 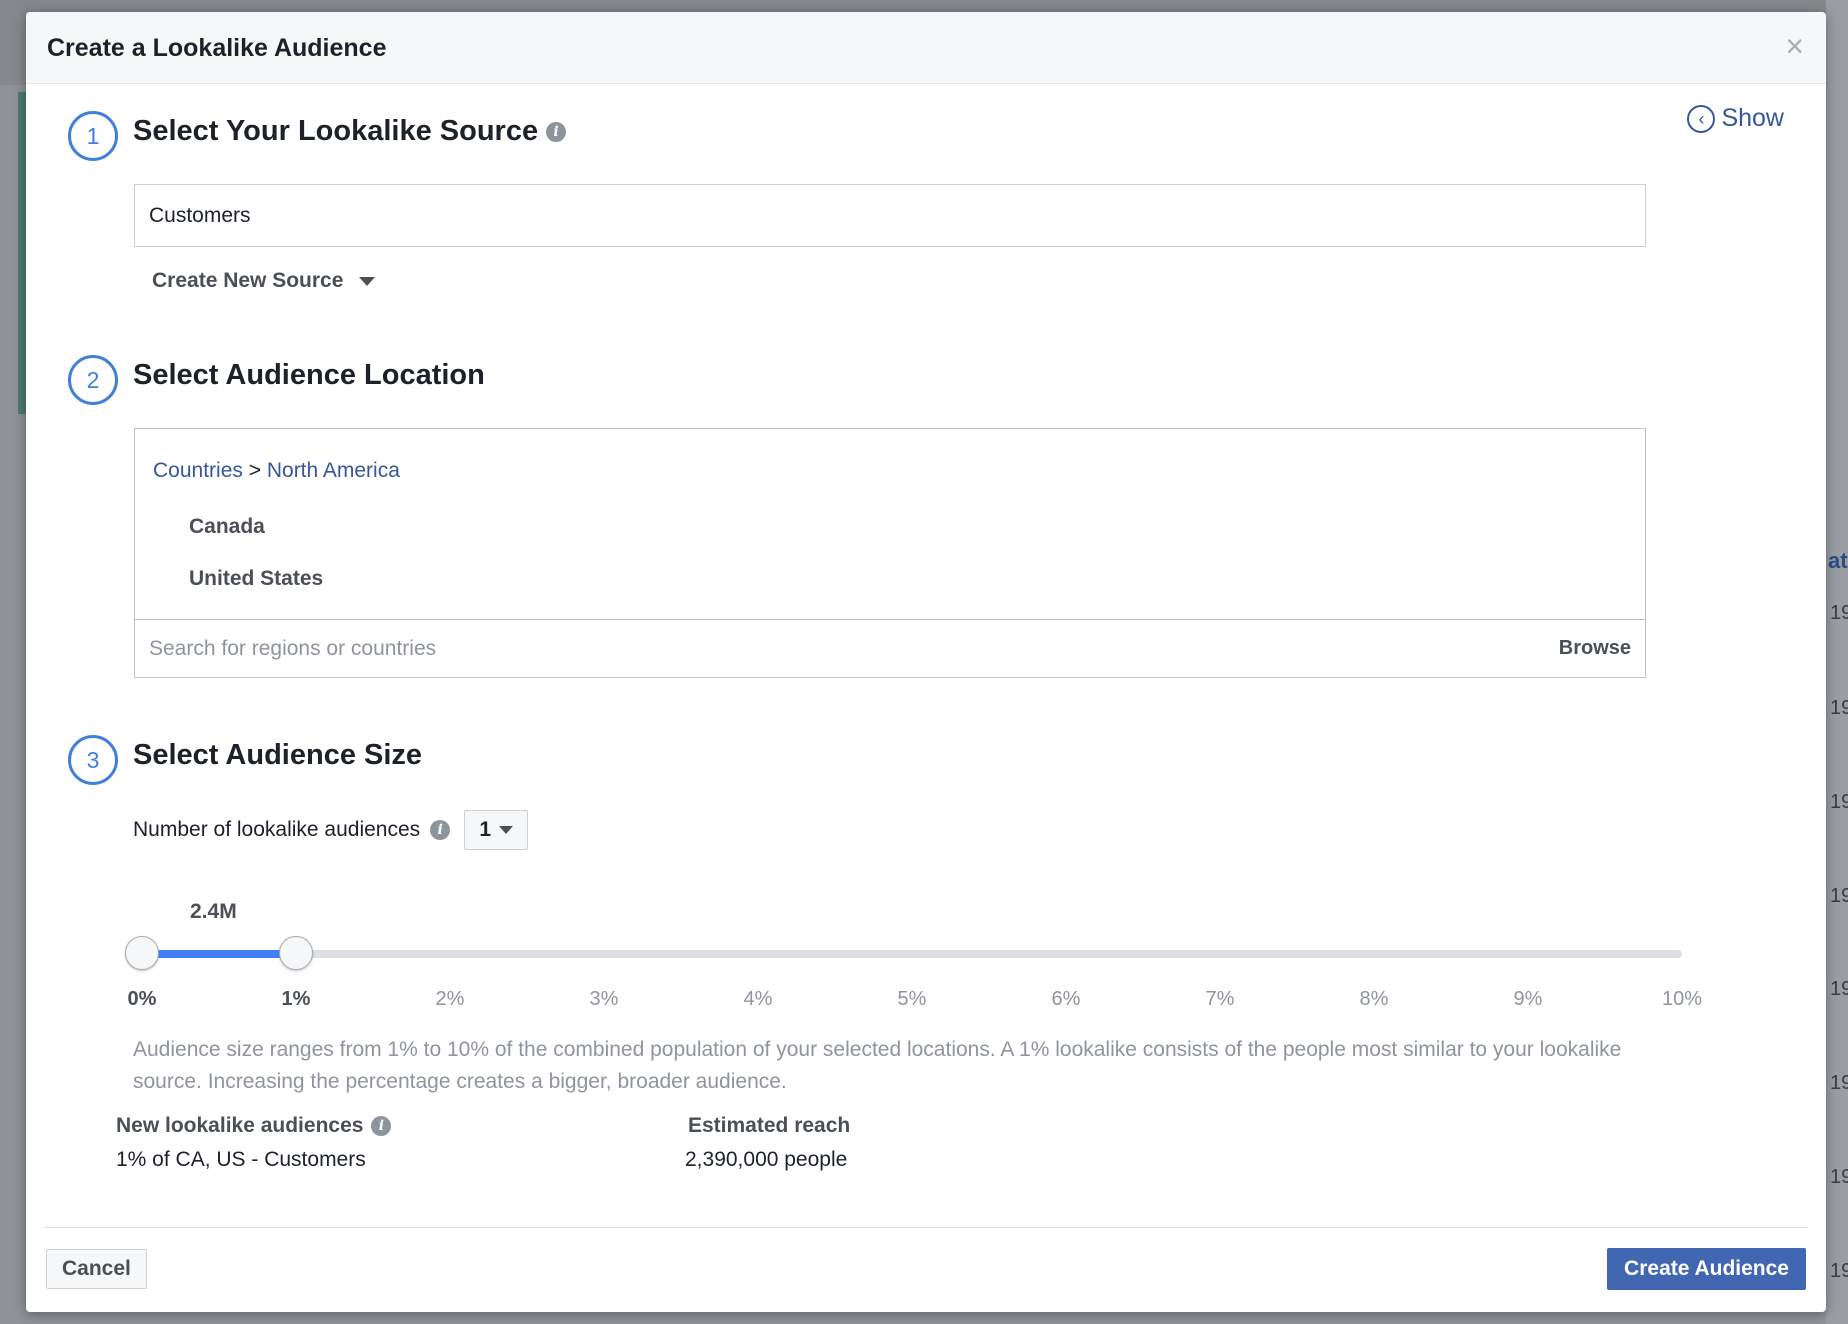 I want to click on number-of-audiences-row: Number of lookalike audiences i 1, so click(x=331, y=830).